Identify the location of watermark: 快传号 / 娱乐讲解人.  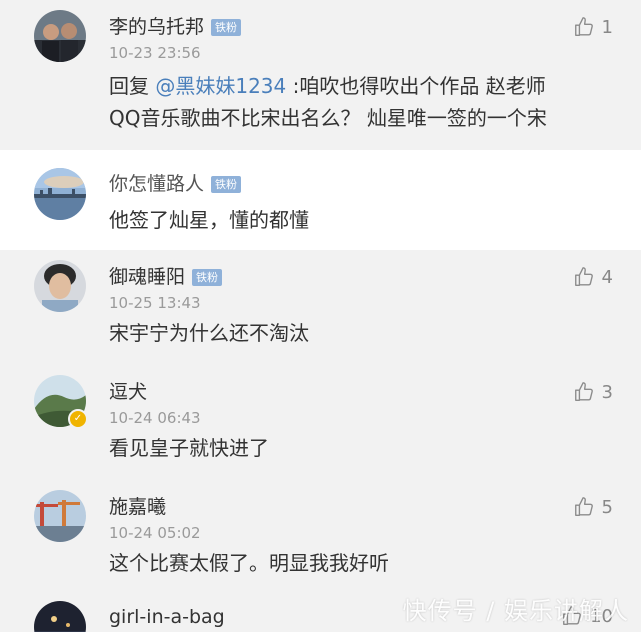
(515, 611).